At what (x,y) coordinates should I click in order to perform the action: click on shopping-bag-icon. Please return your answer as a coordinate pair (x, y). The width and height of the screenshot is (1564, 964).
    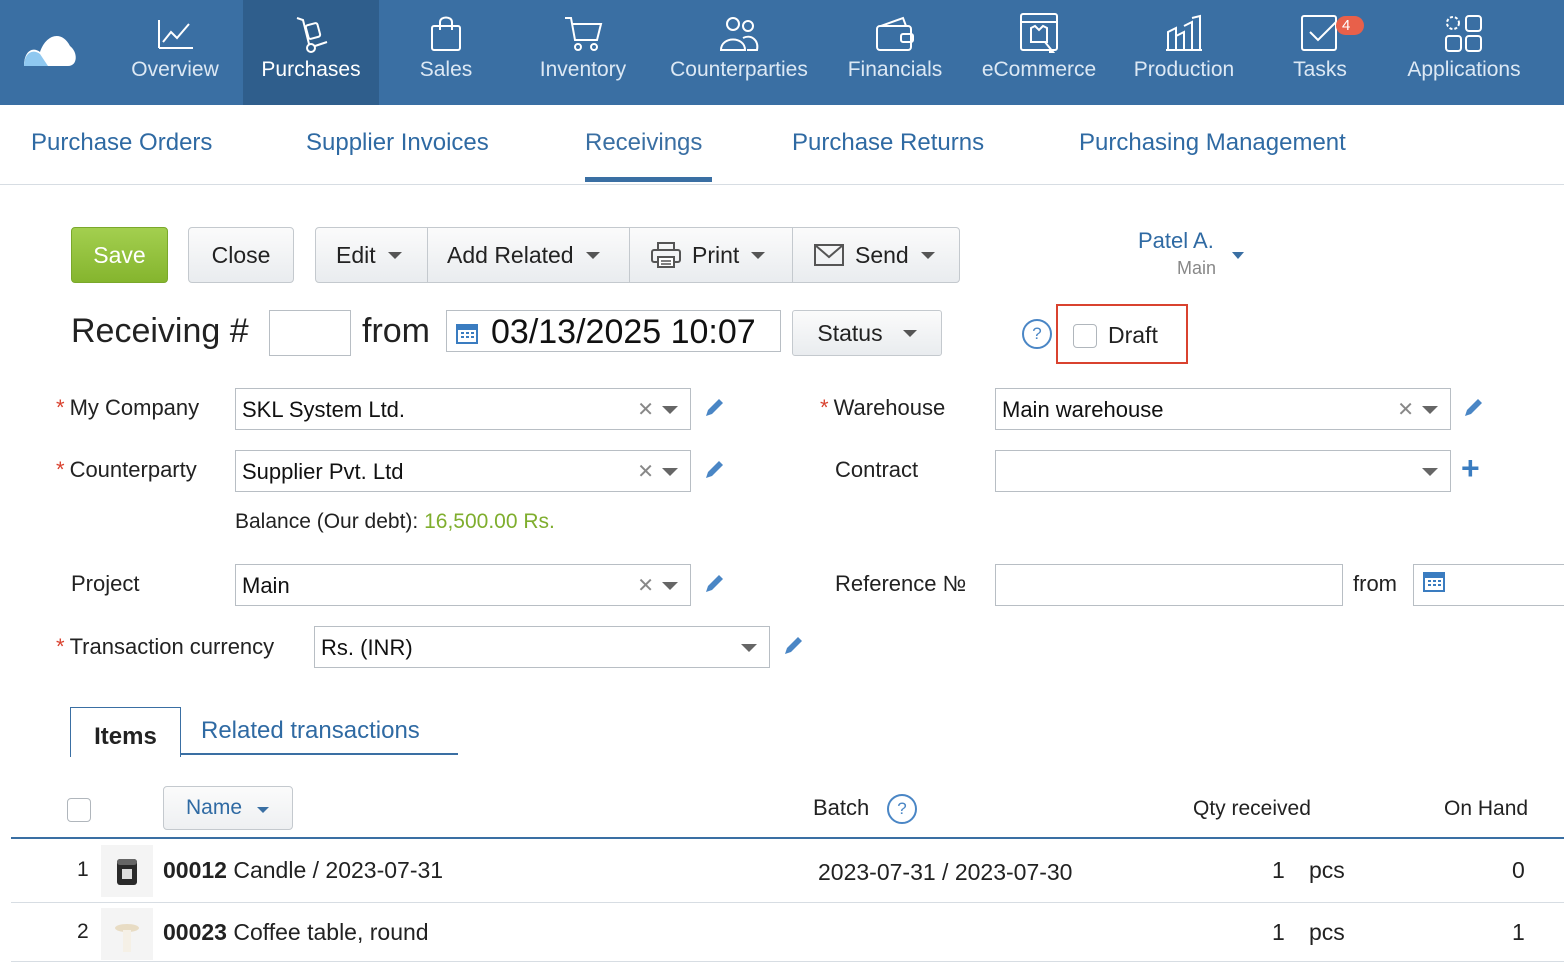
    Looking at the image, I should click on (446, 33).